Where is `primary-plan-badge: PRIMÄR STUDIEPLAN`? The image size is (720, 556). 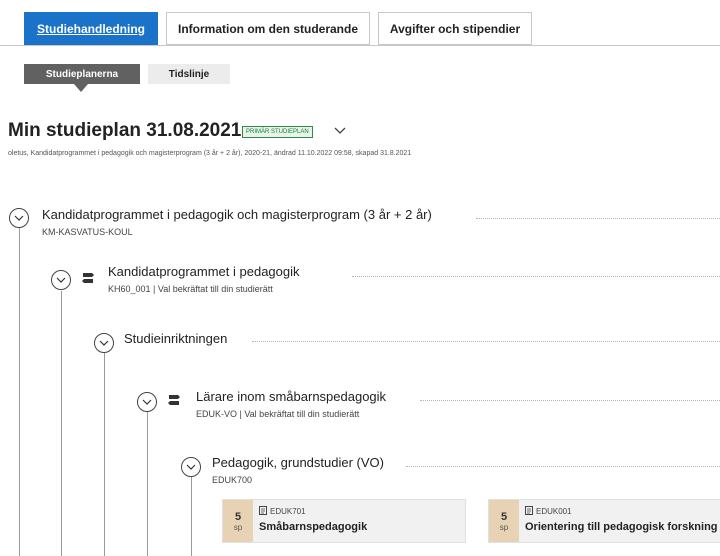 primary-plan-badge: PRIMÄR STUDIEPLAN is located at coordinates (277, 132).